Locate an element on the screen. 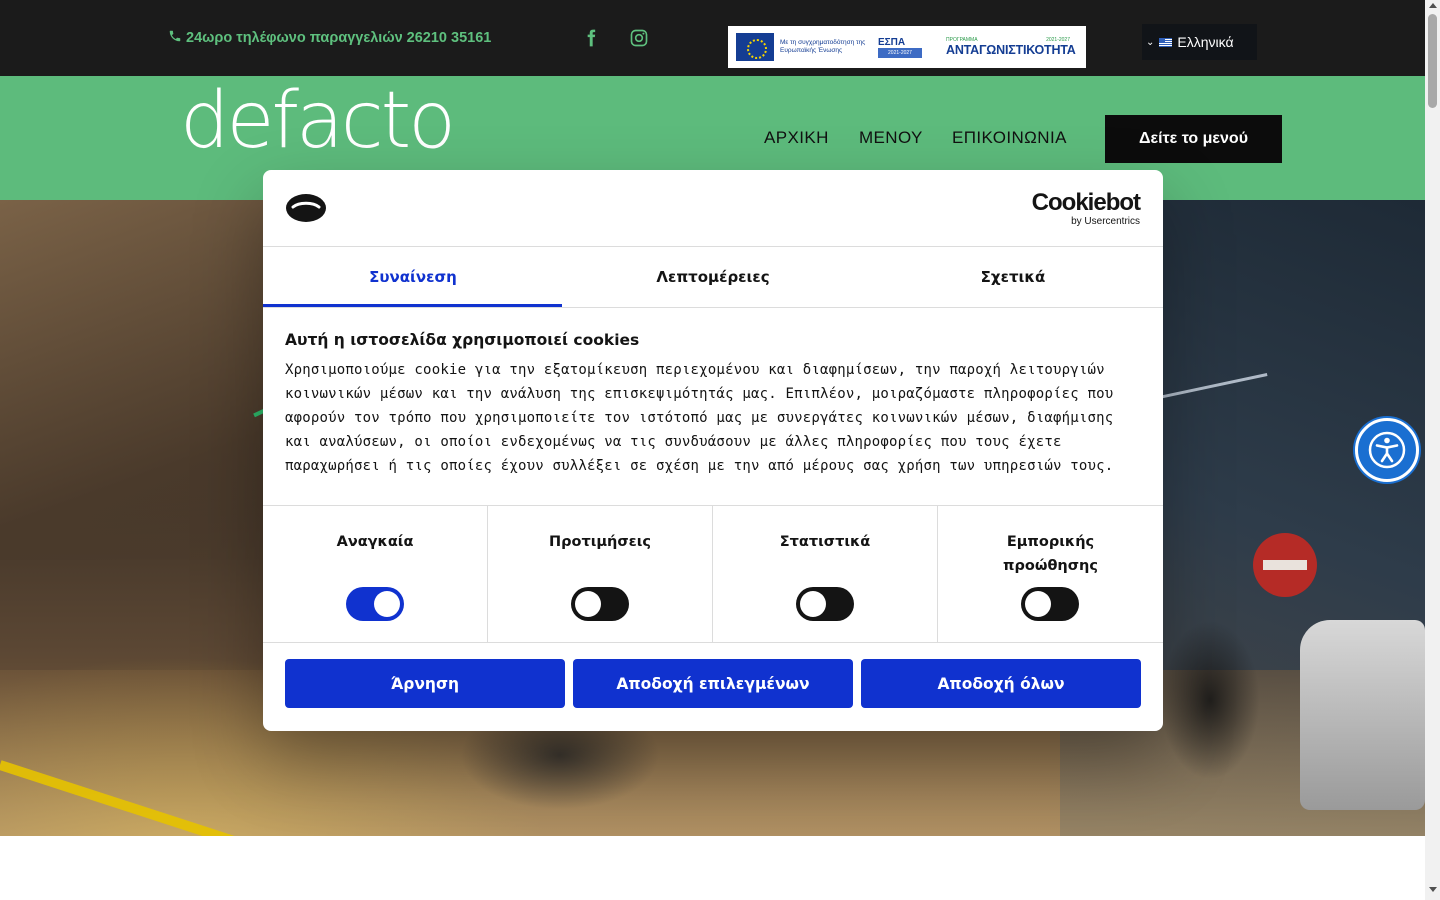  dialog-buttons: Άρνηση Αποδοχή επιλεγμένων Αποδοχή όλων is located at coordinates (713, 675).